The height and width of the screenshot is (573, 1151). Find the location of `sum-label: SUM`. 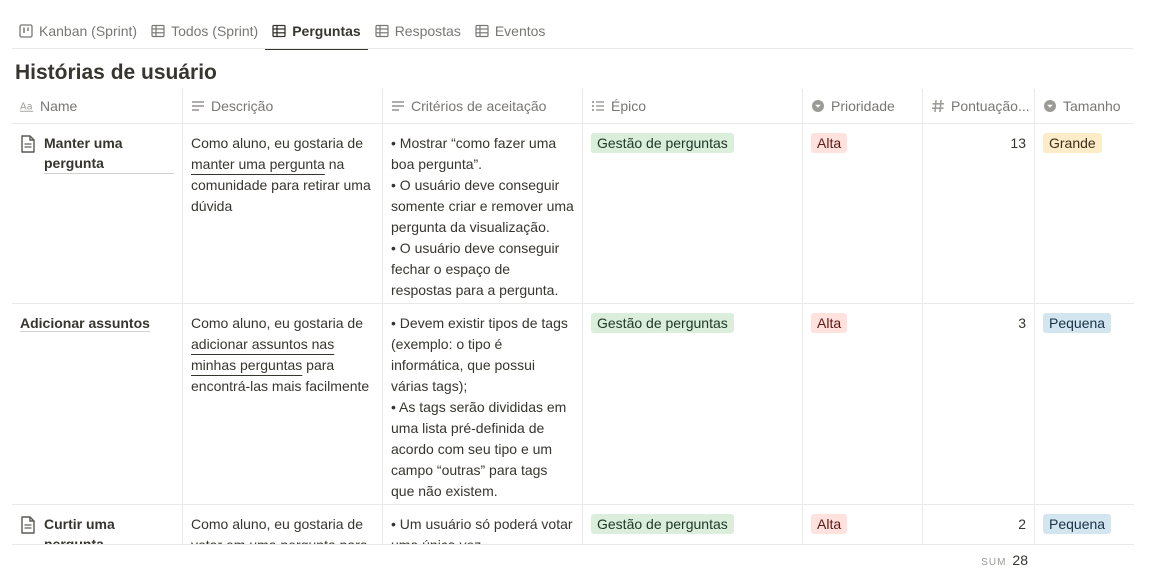

sum-label: SUM is located at coordinates (994, 562).